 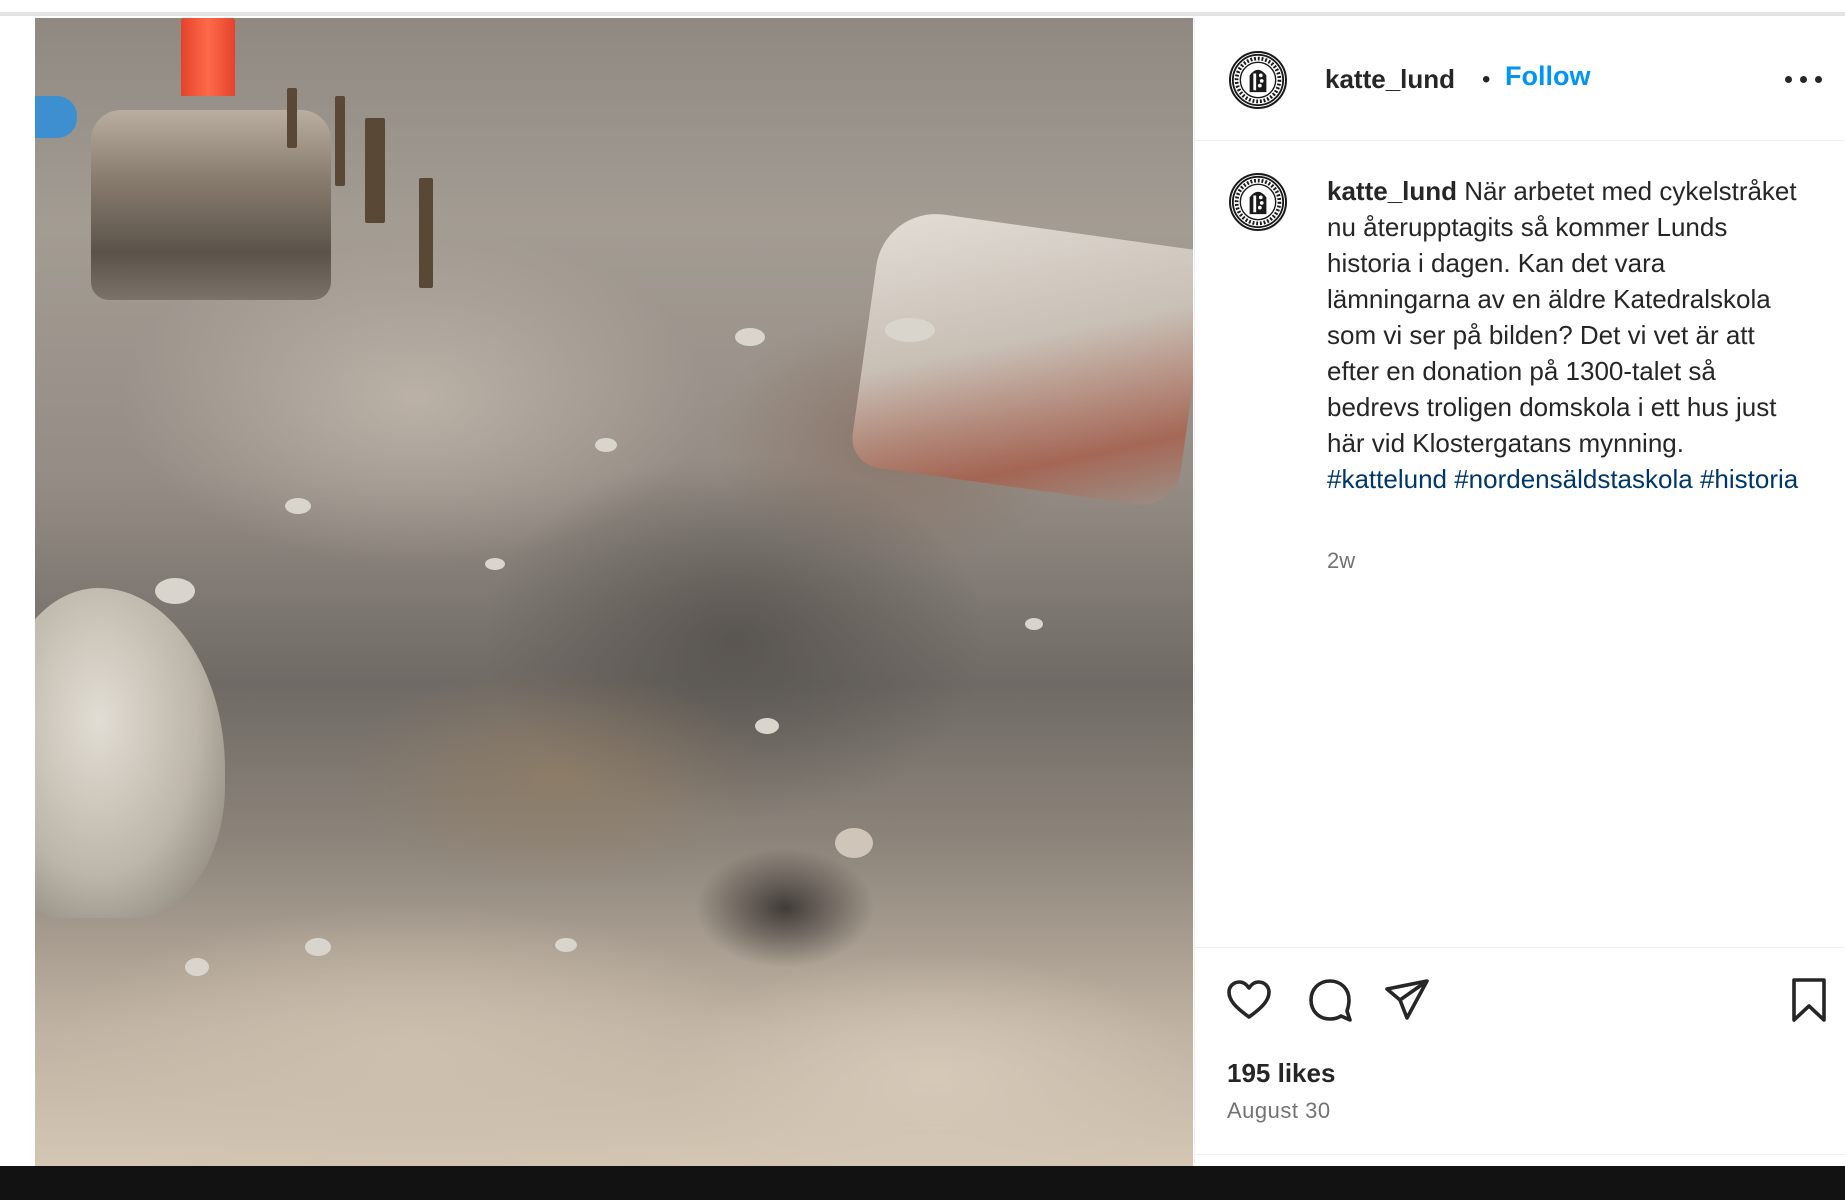 I want to click on avatar, so click(x=1258, y=80).